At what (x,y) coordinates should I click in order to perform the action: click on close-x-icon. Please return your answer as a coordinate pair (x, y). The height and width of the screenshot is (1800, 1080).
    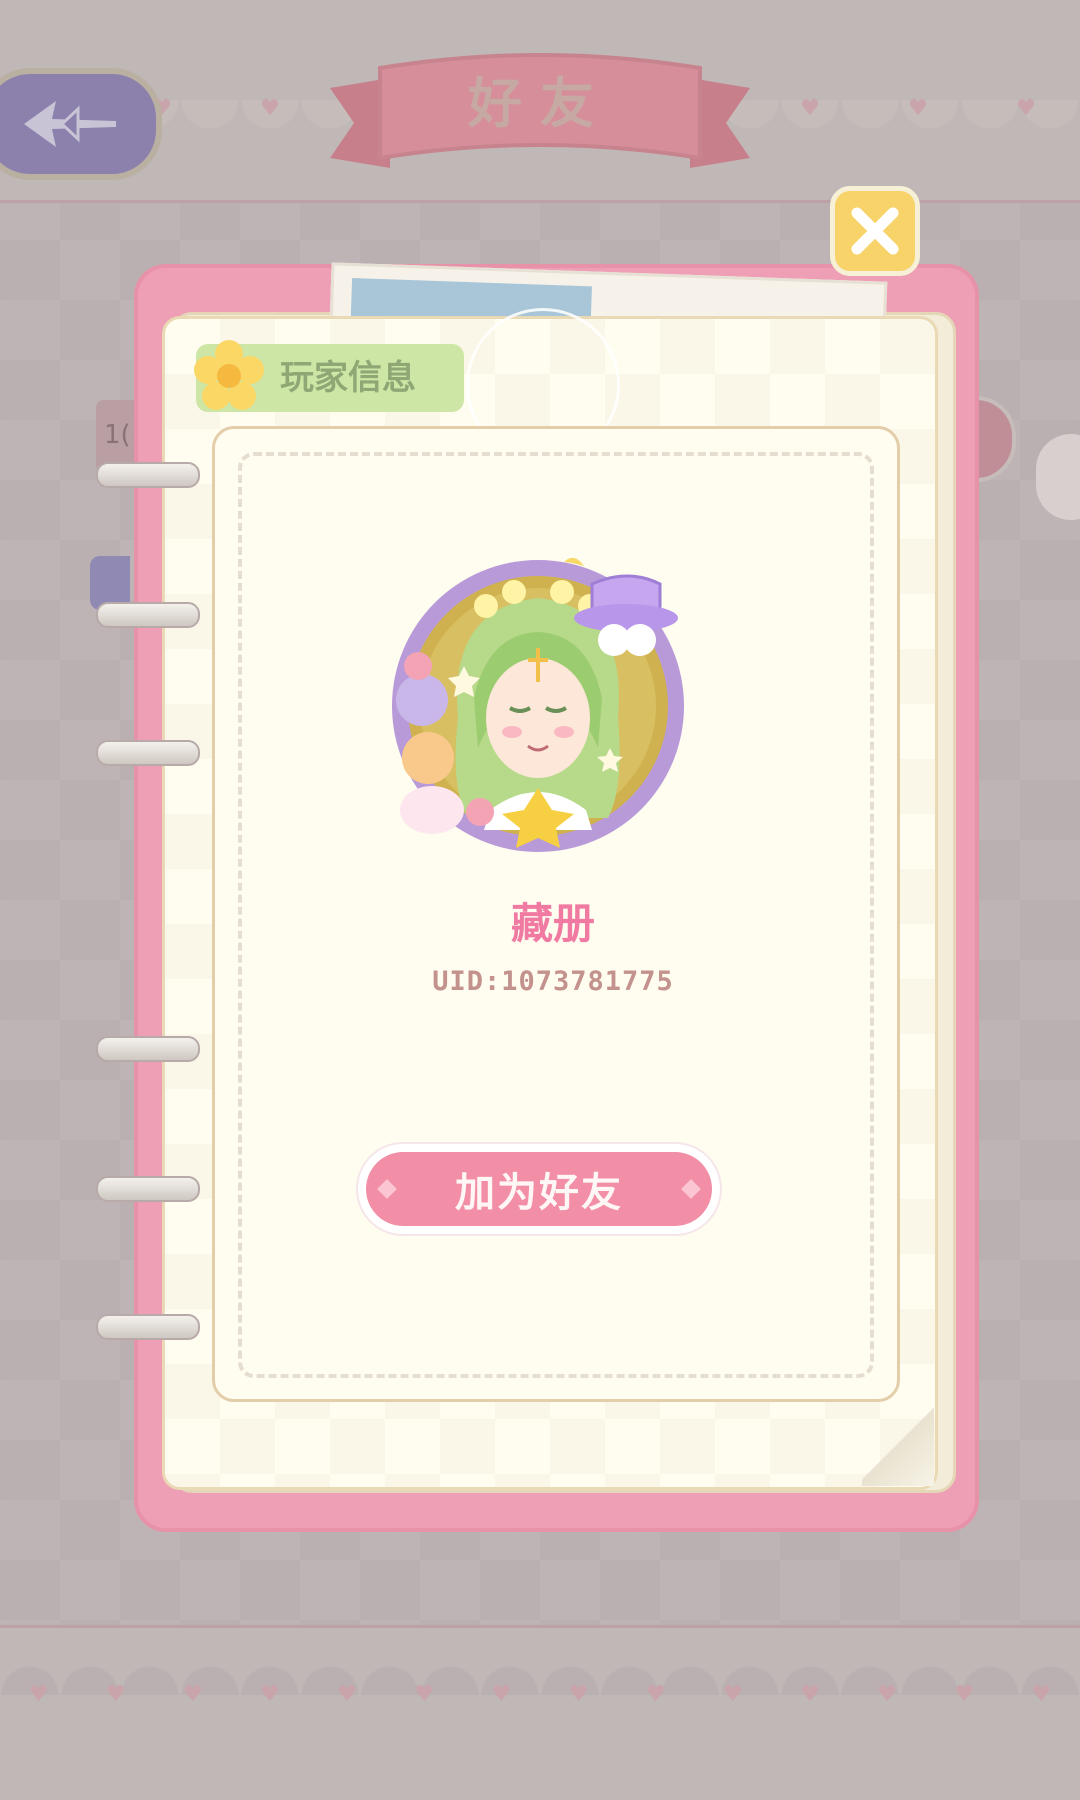
    Looking at the image, I should click on (875, 231).